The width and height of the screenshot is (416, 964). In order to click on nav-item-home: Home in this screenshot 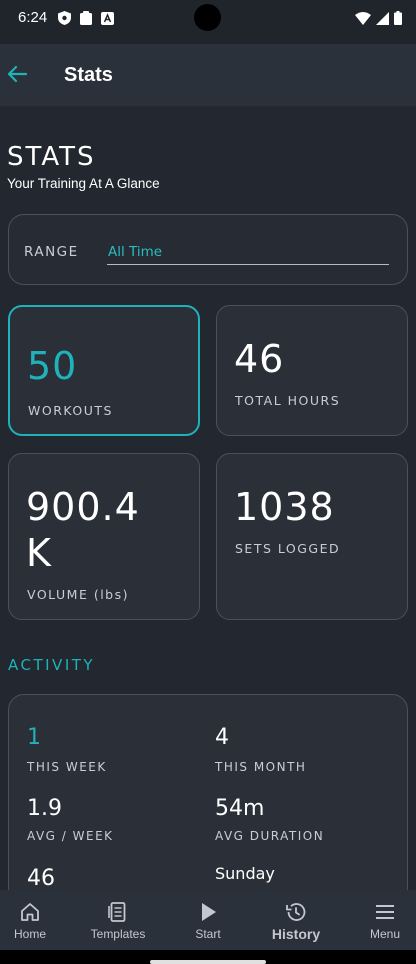, I will do `click(30, 920)`.